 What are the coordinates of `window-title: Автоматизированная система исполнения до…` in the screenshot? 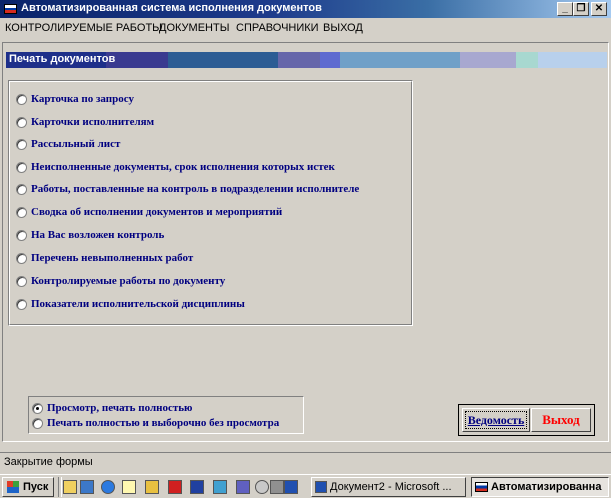 It's located at (171, 8).